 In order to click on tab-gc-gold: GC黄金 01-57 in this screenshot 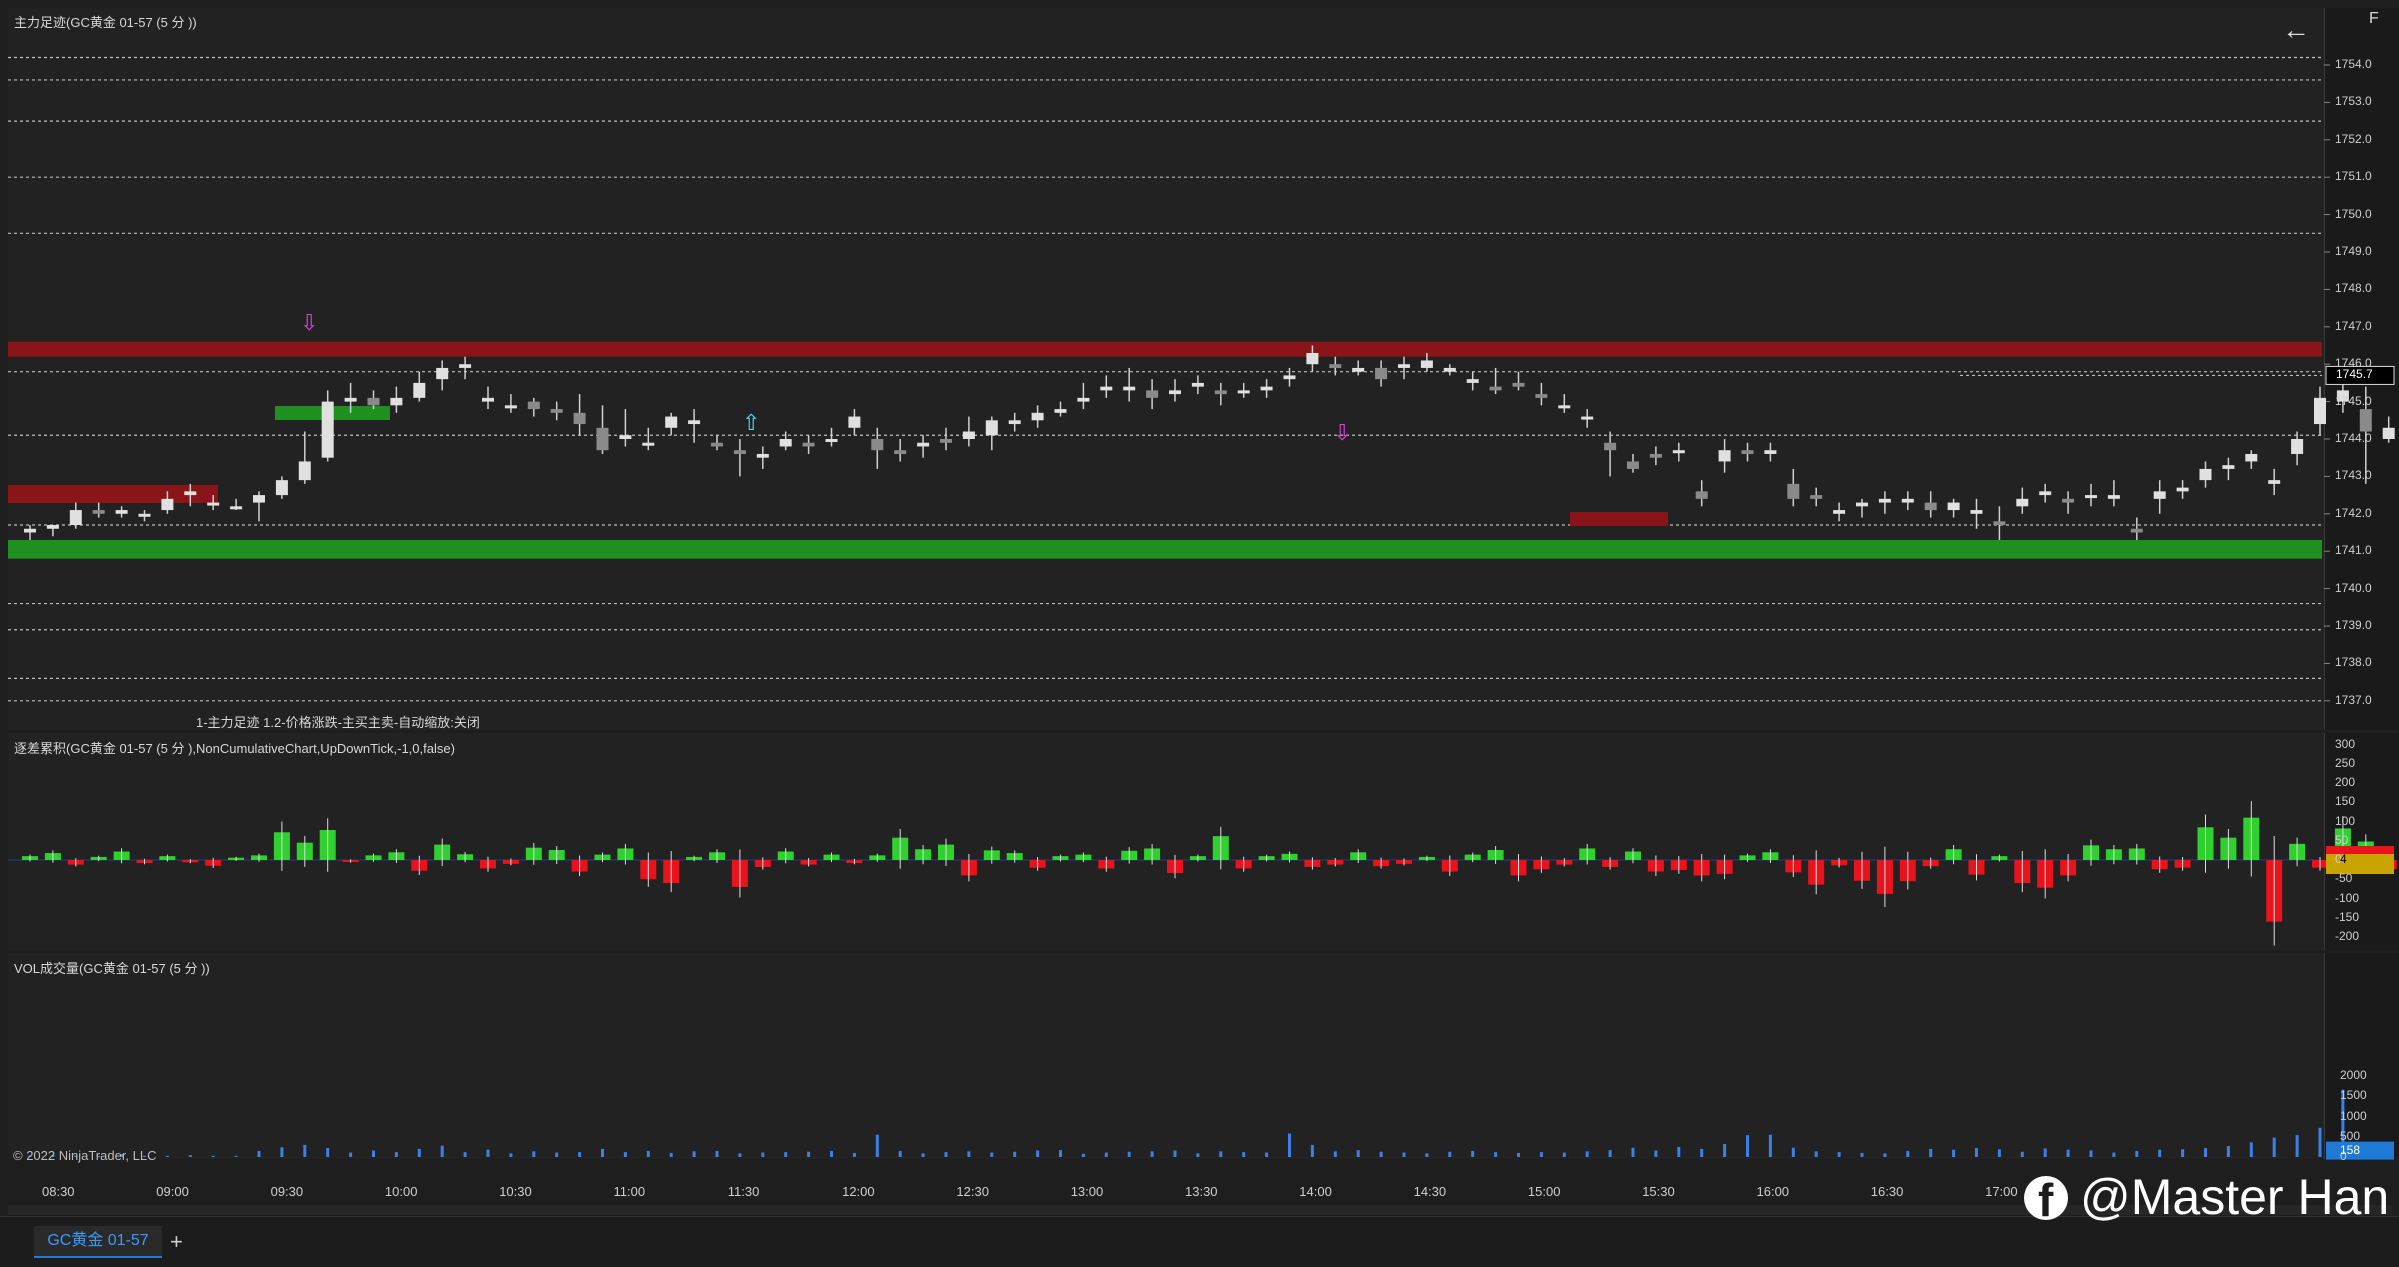, I will do `click(98, 1242)`.